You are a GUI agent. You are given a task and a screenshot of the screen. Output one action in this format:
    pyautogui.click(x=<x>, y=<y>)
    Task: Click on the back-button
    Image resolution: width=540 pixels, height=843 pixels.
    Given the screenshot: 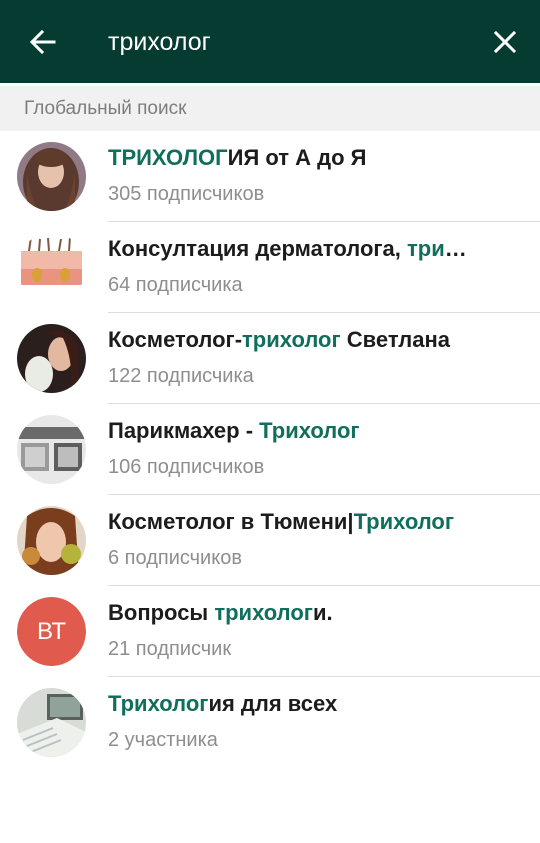 What is the action you would take?
    pyautogui.click(x=43, y=42)
    